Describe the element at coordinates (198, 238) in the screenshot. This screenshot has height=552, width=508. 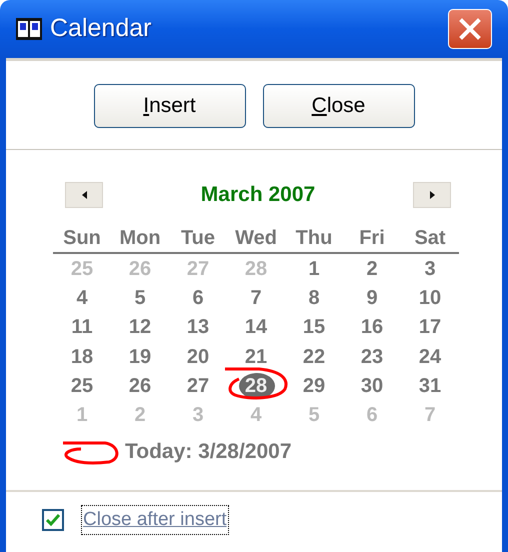
I see `weekday-header: Tue` at that location.